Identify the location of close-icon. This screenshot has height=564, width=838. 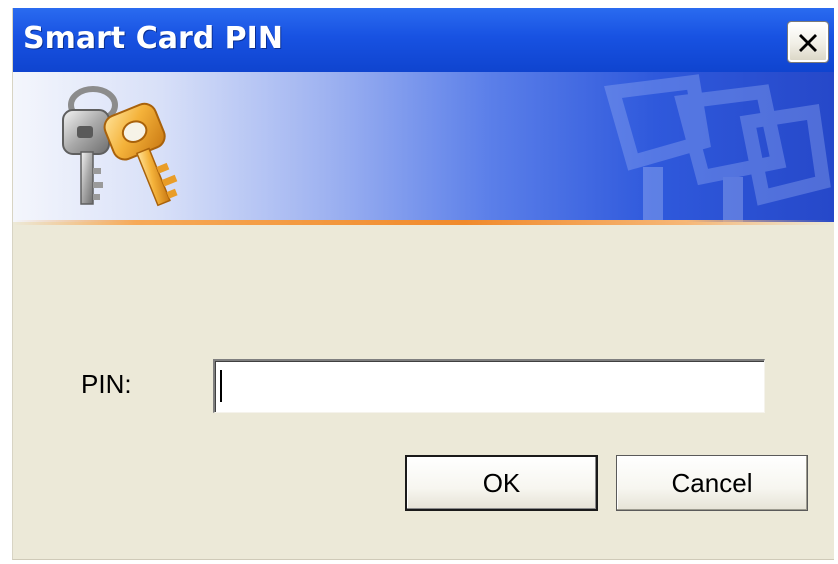
(808, 43).